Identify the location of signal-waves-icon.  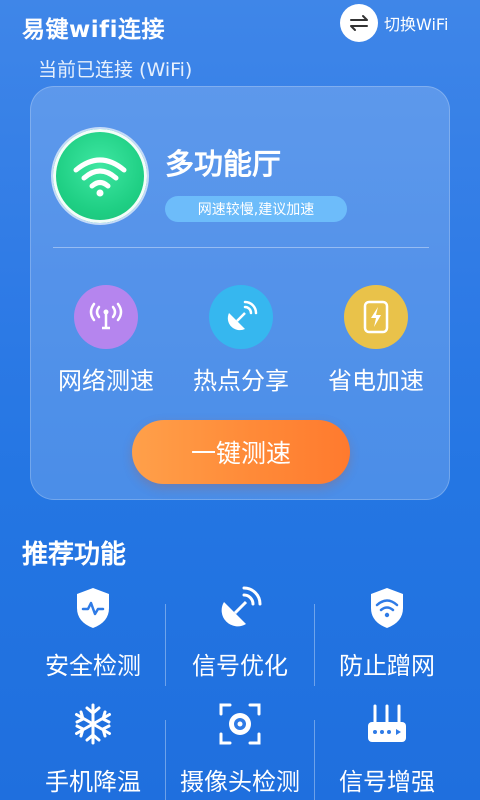
(106, 317).